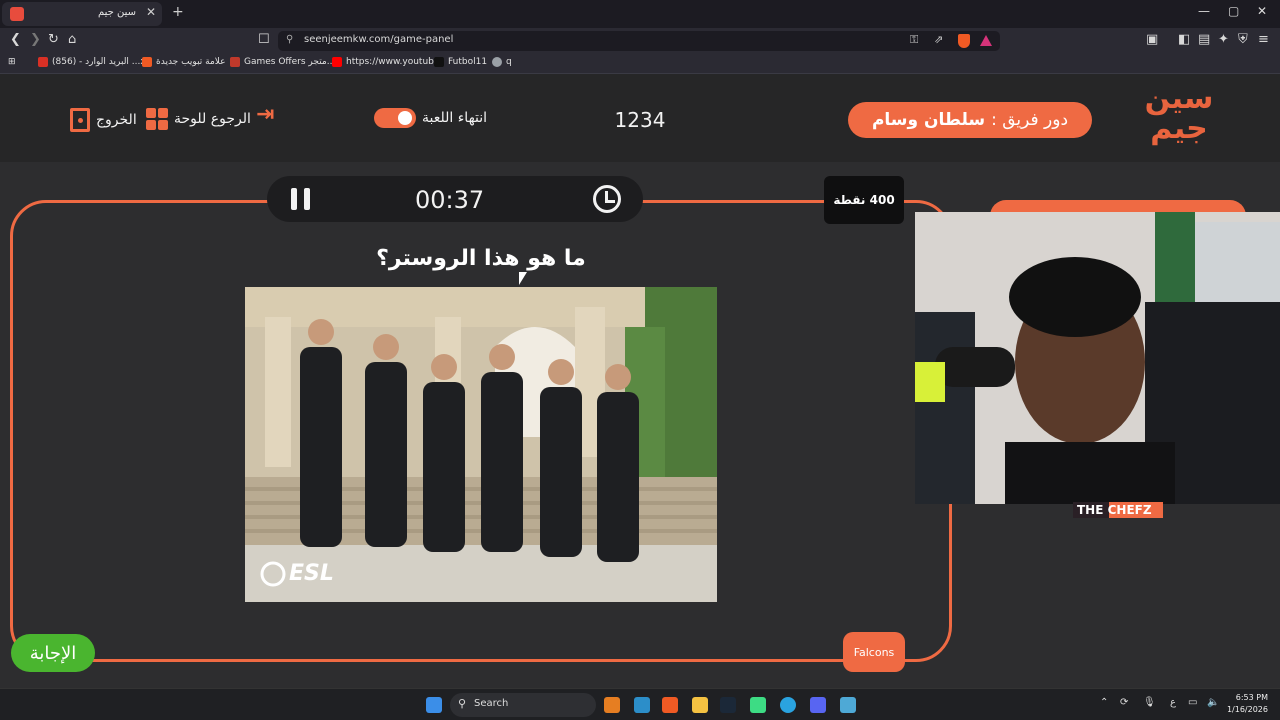  What do you see at coordinates (35, 39) in the screenshot?
I see `forward-icon: ❯` at bounding box center [35, 39].